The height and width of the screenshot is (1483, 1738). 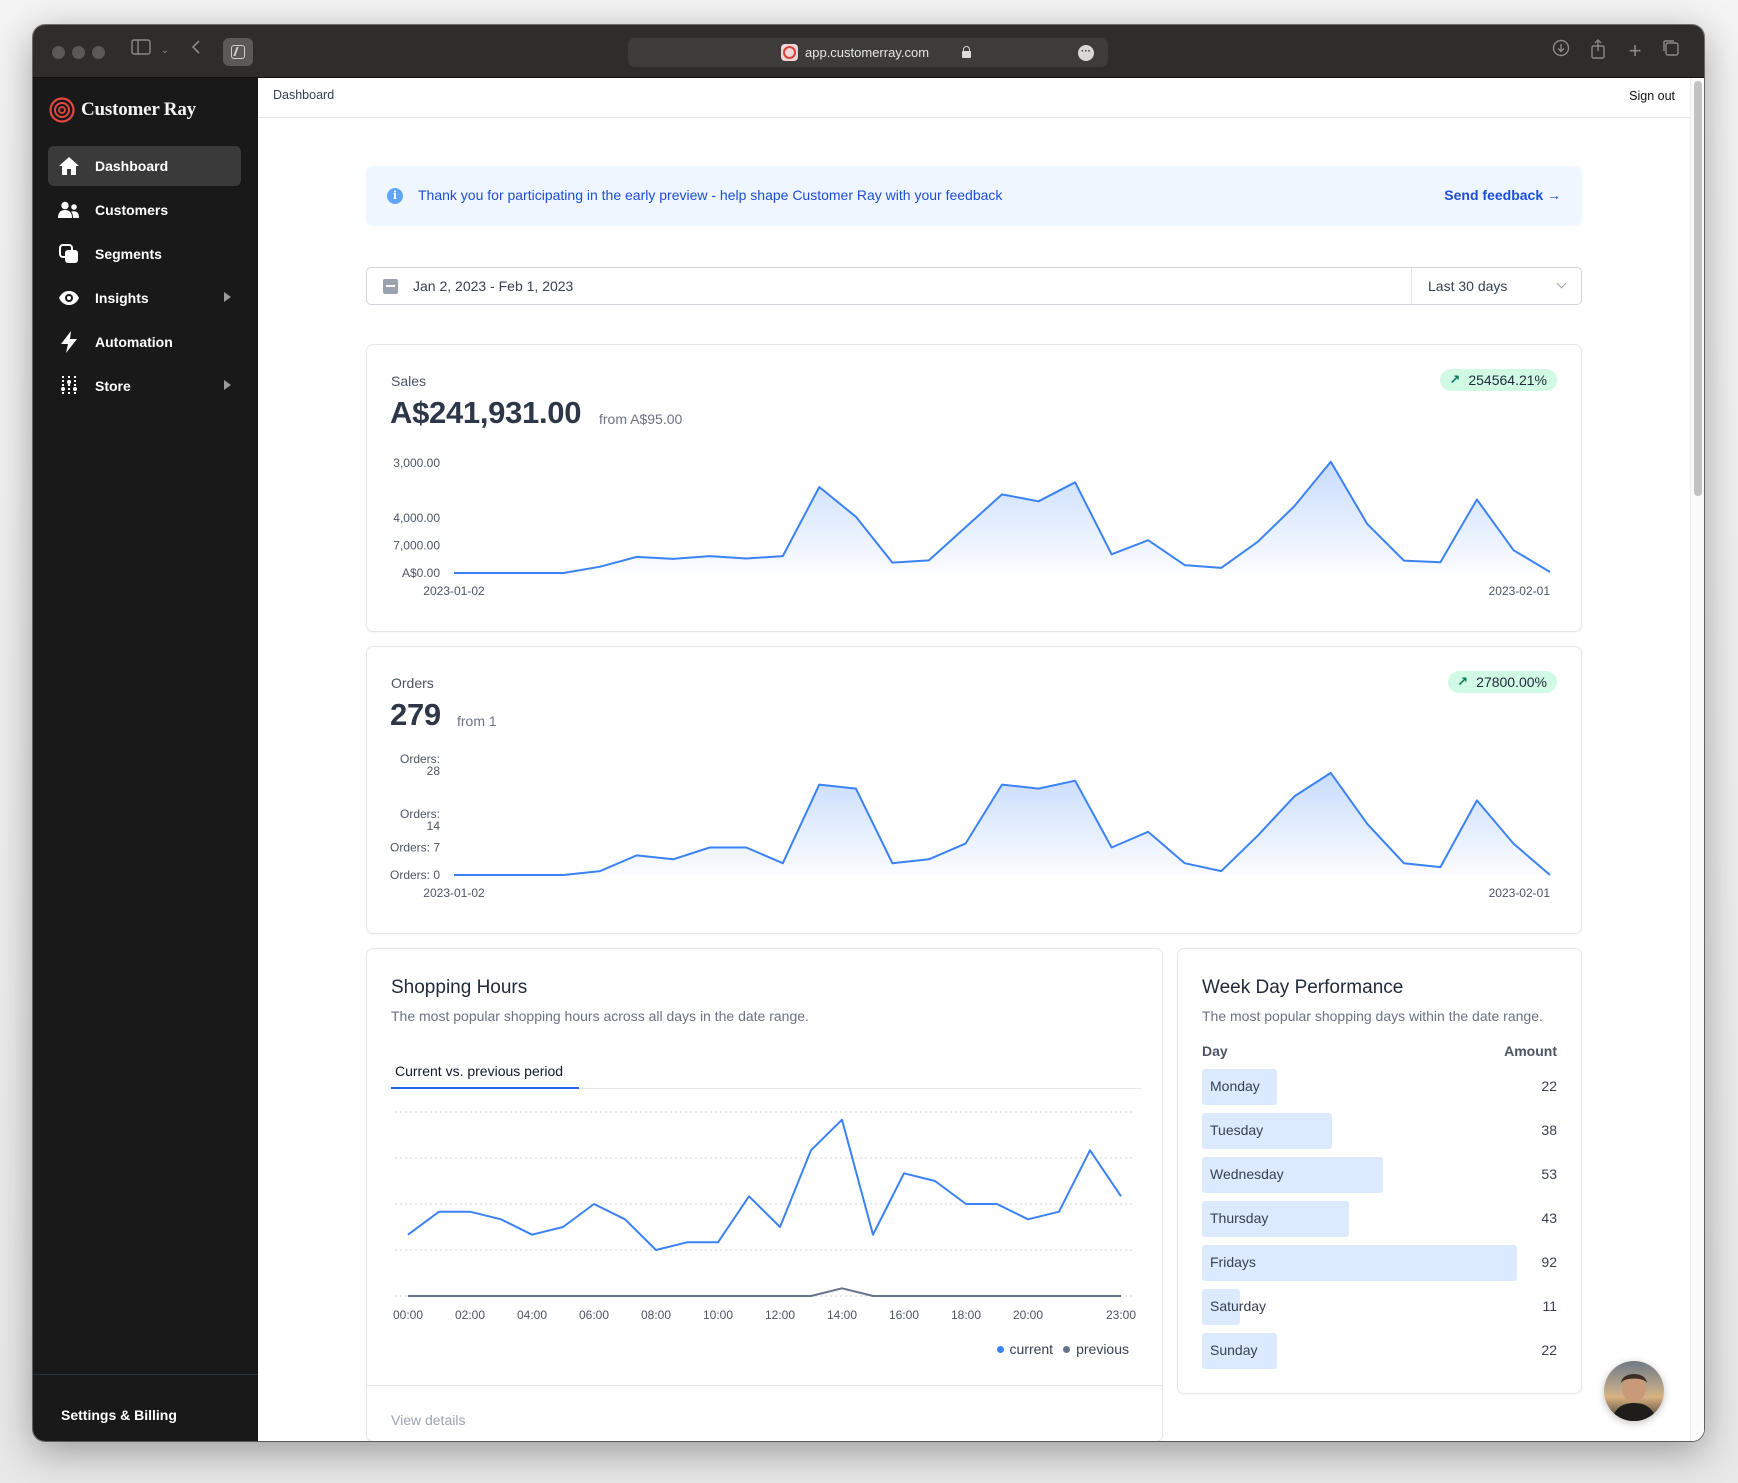 I want to click on sidebar-item-customers: Customers, so click(x=144, y=210).